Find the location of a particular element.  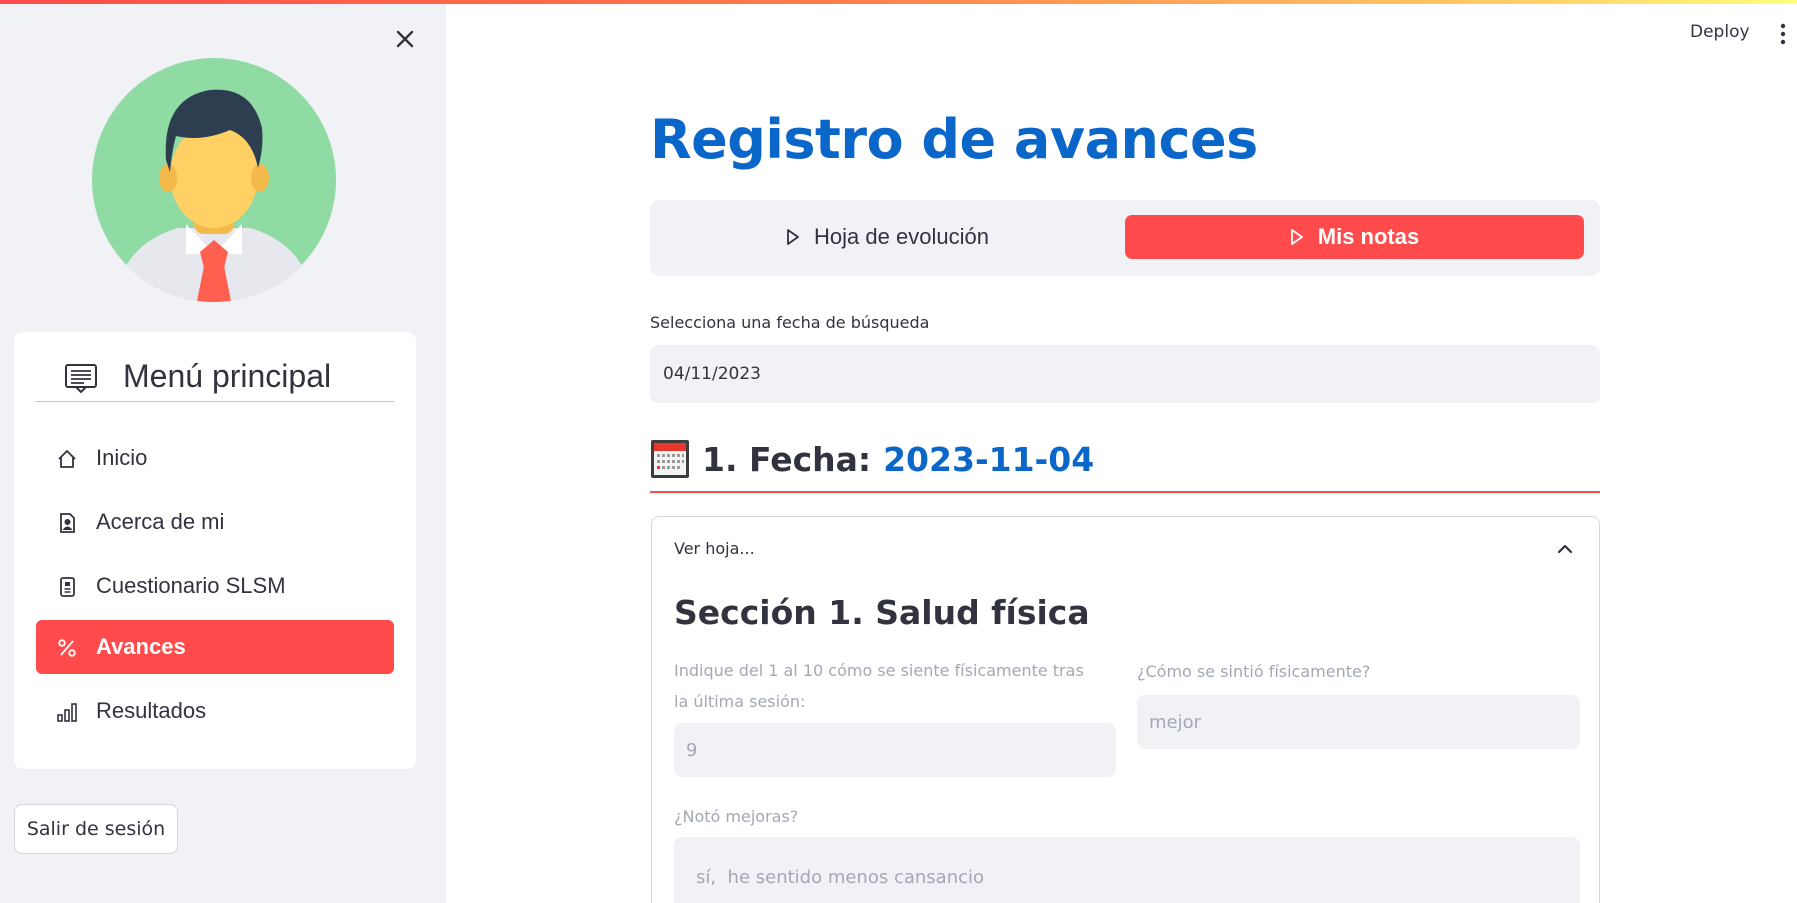

sidebar-item-label: Resultados is located at coordinates (151, 710).